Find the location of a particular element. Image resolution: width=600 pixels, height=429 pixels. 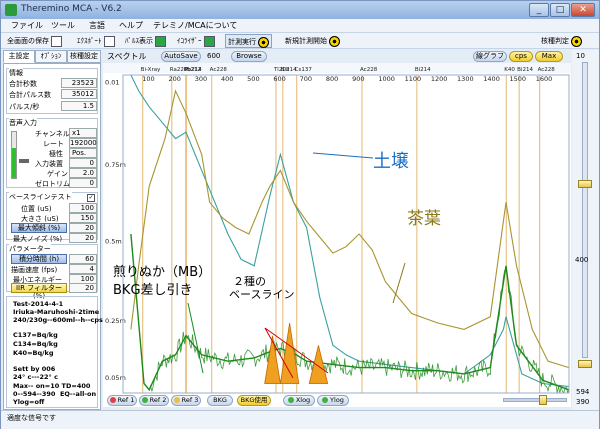

ref3-color-icon is located at coordinates (176, 400).